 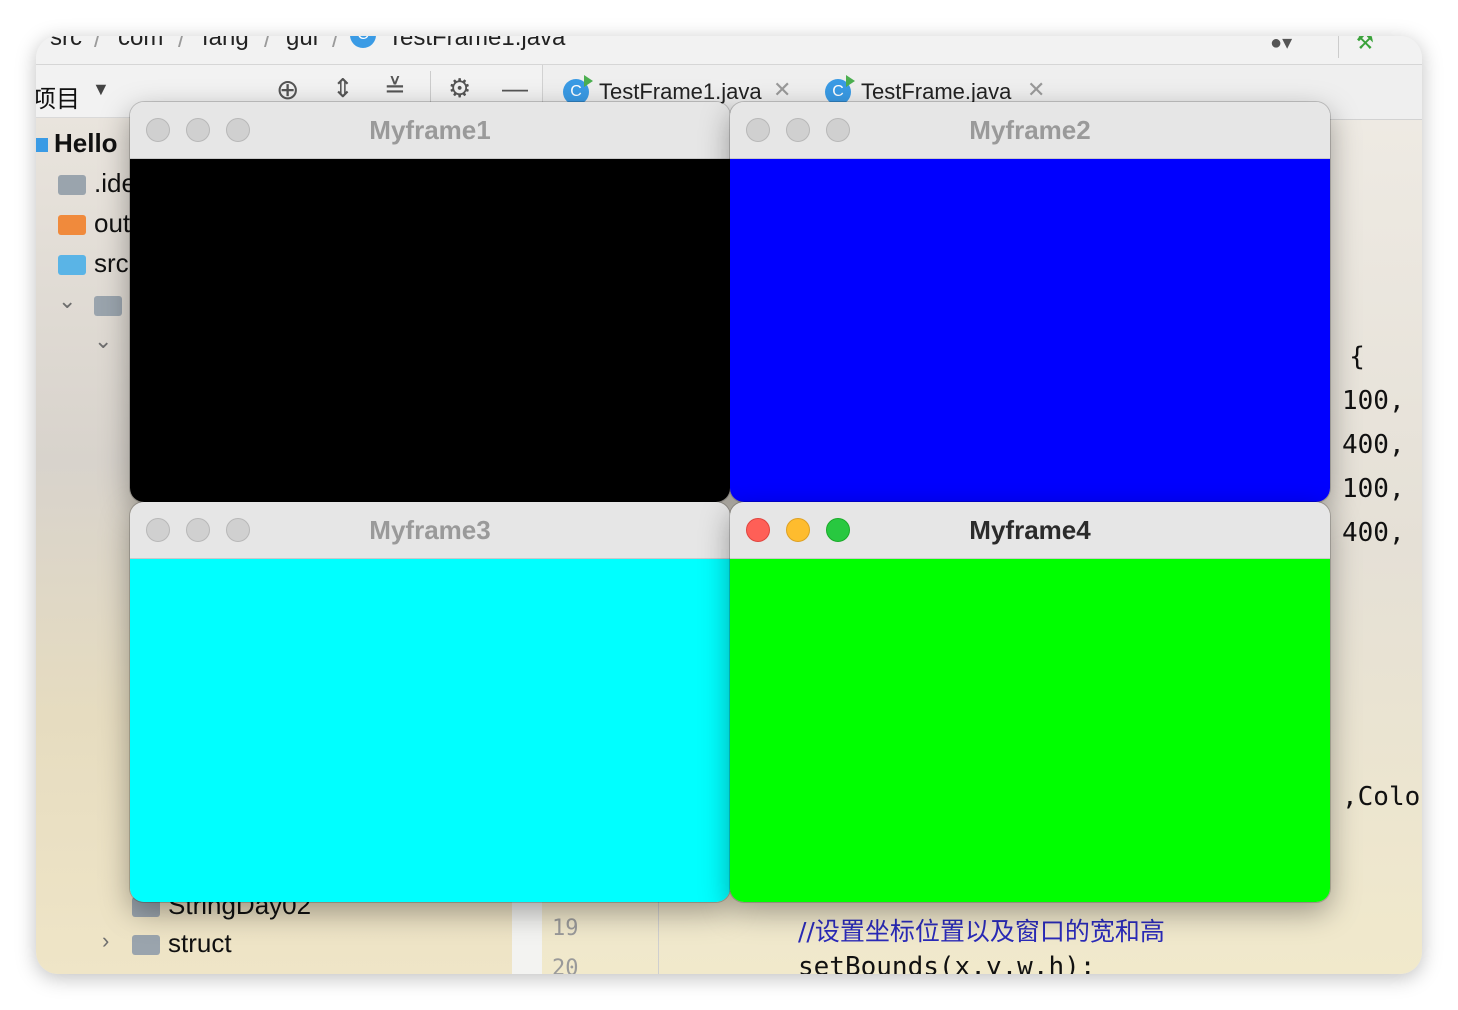 I want to click on collapse-all-icon: ≚, so click(x=395, y=88).